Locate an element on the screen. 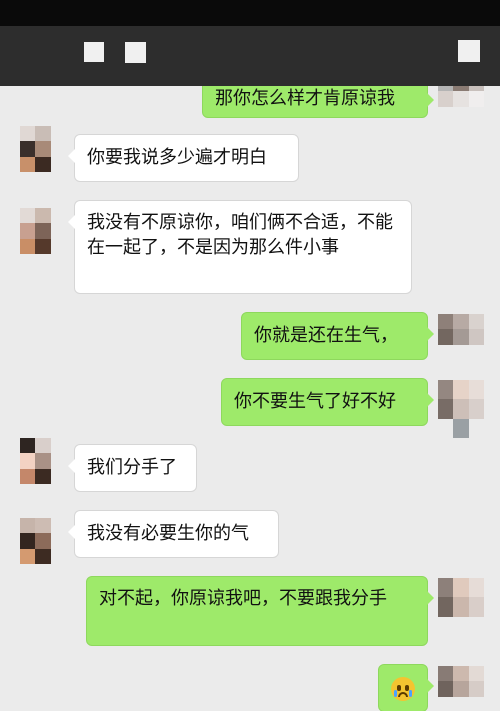  message-text: 你不要生气了好不好 is located at coordinates (315, 401).